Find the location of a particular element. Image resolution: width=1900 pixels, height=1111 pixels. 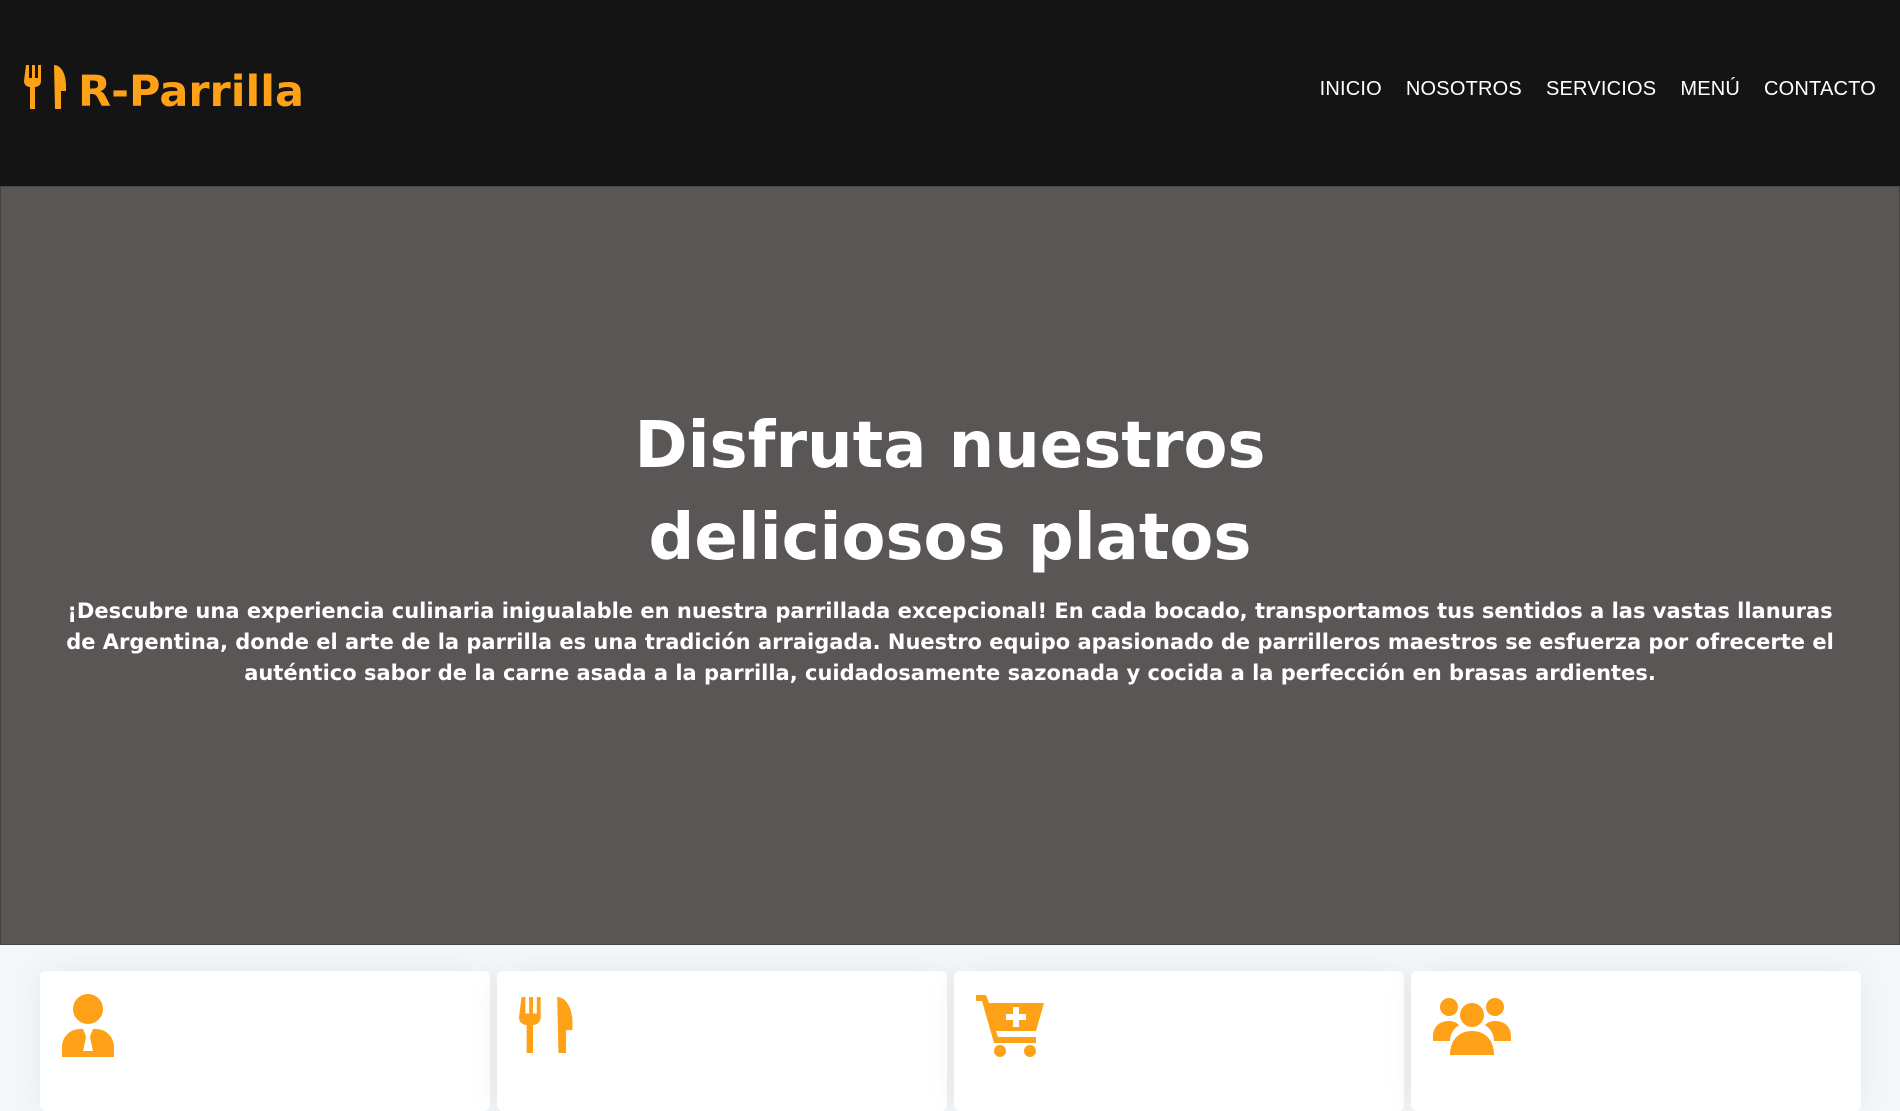

hero-title: Disfruta nuestros deliciosos platos is located at coordinates (950, 492).